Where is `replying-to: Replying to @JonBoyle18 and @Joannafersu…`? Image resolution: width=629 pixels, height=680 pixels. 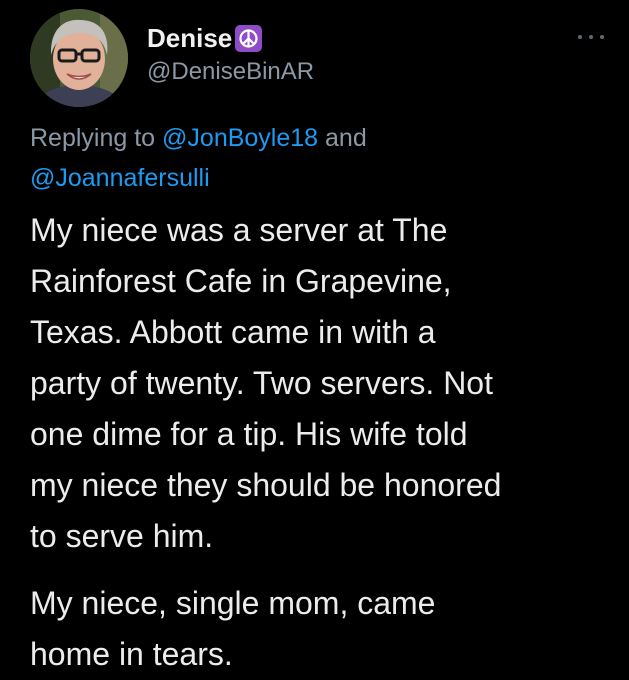 replying-to: Replying to @JonBoyle18 and @Joannafersu… is located at coordinates (320, 158).